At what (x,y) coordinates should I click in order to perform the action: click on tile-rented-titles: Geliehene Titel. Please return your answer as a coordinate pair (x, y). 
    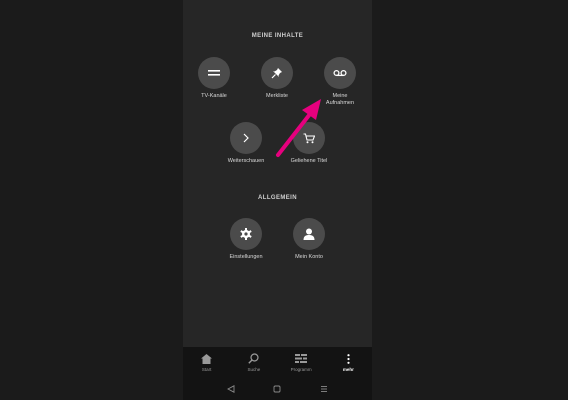
    Looking at the image, I should click on (309, 143).